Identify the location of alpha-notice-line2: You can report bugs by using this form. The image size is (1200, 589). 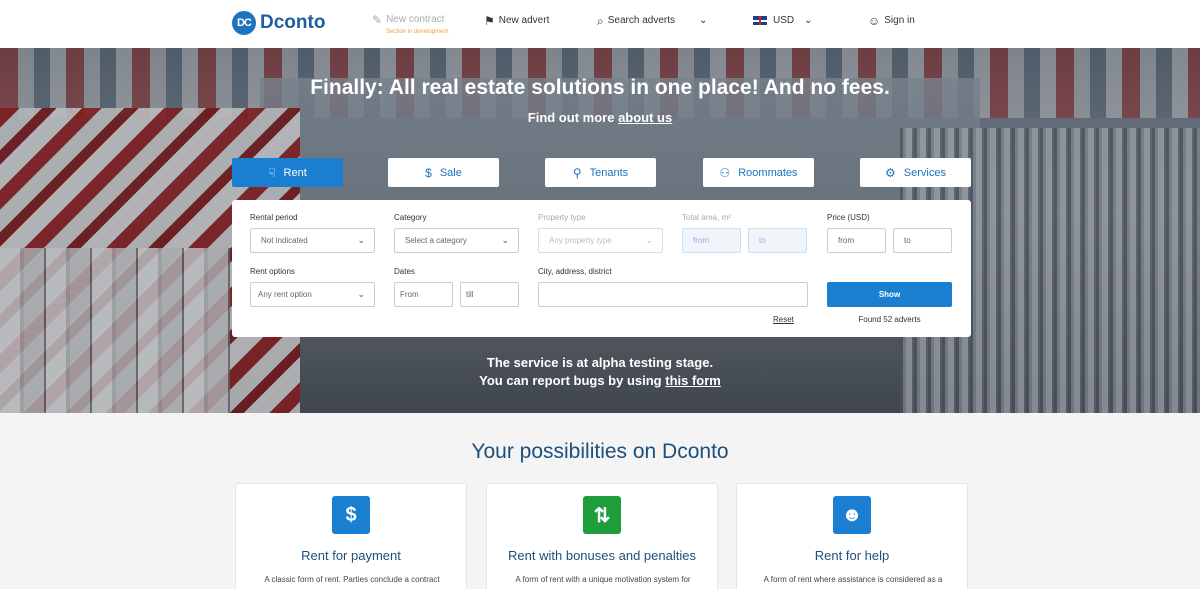
(600, 381).